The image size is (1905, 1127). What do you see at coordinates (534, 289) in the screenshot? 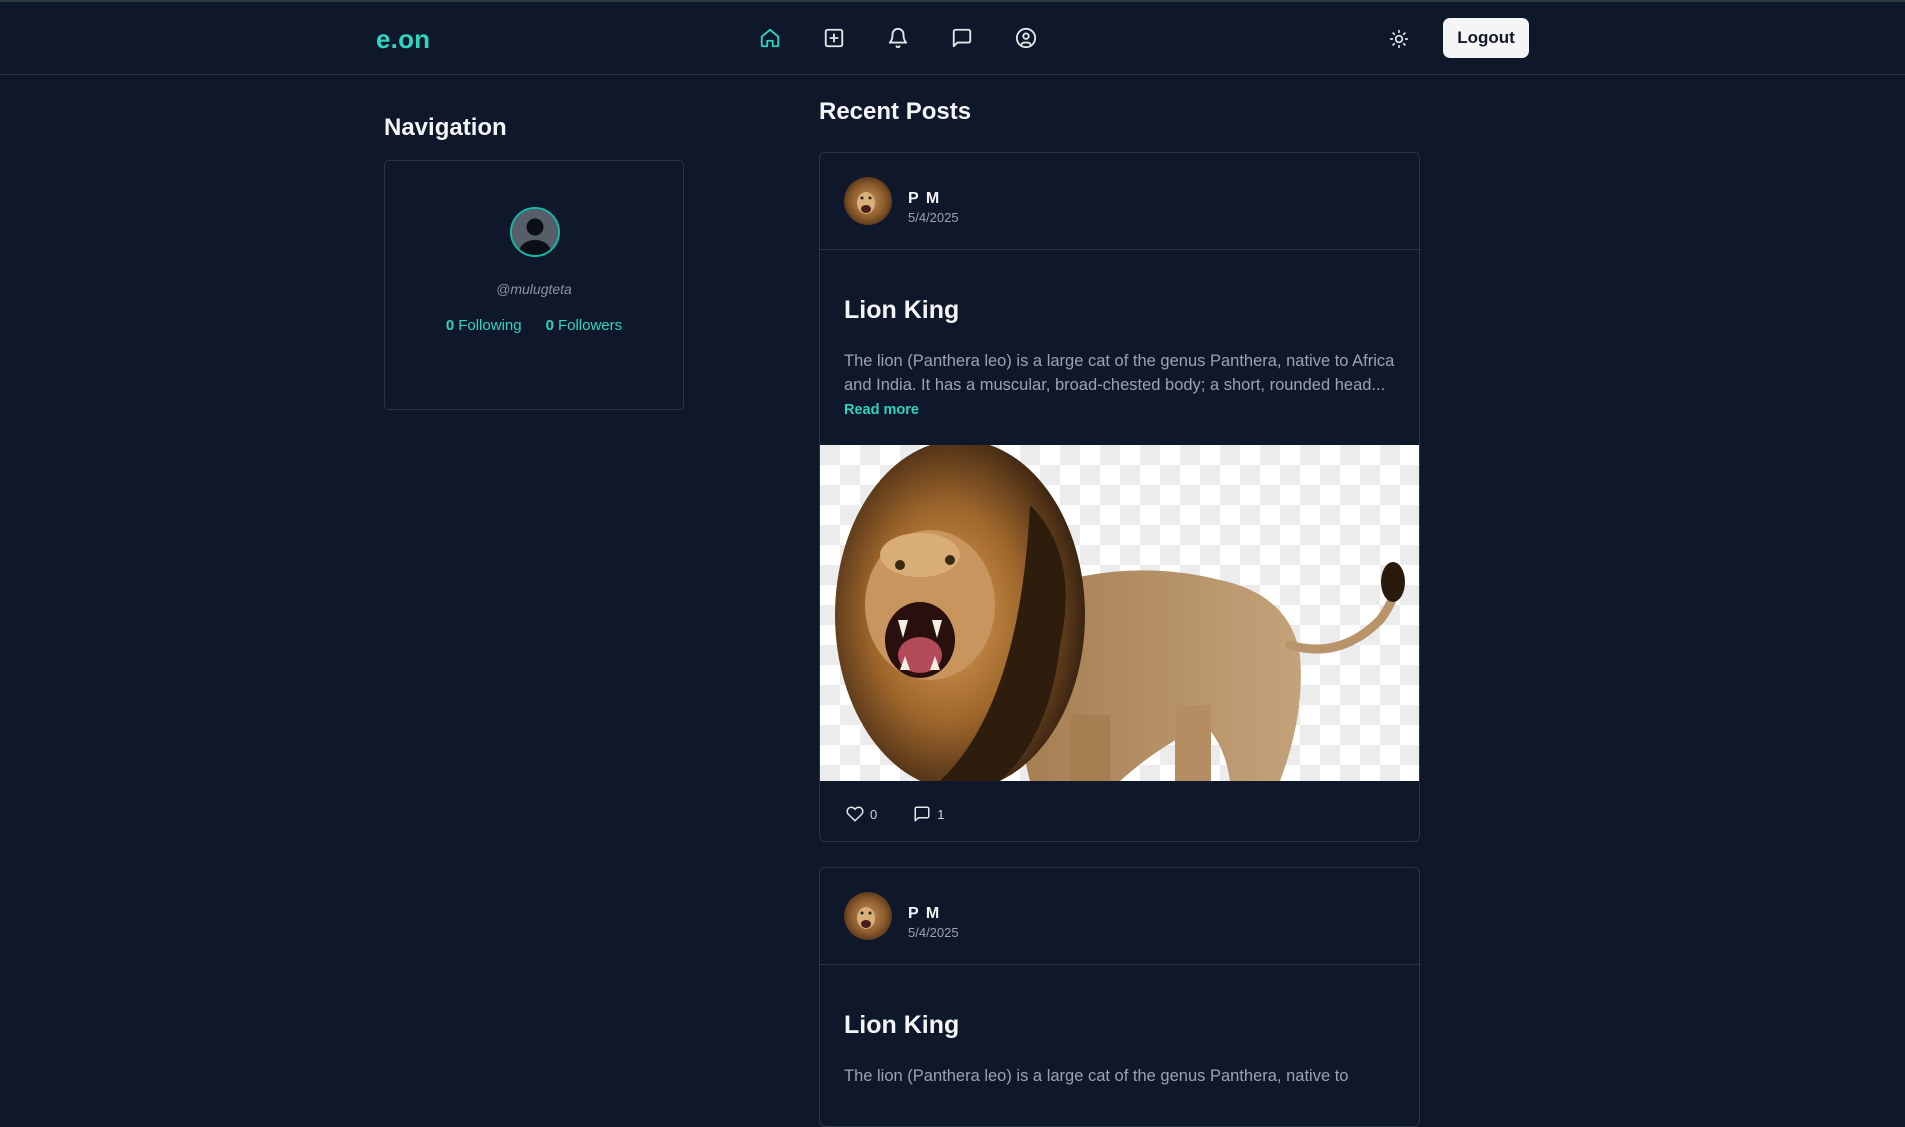
I see `user-handle: @mulugteta` at bounding box center [534, 289].